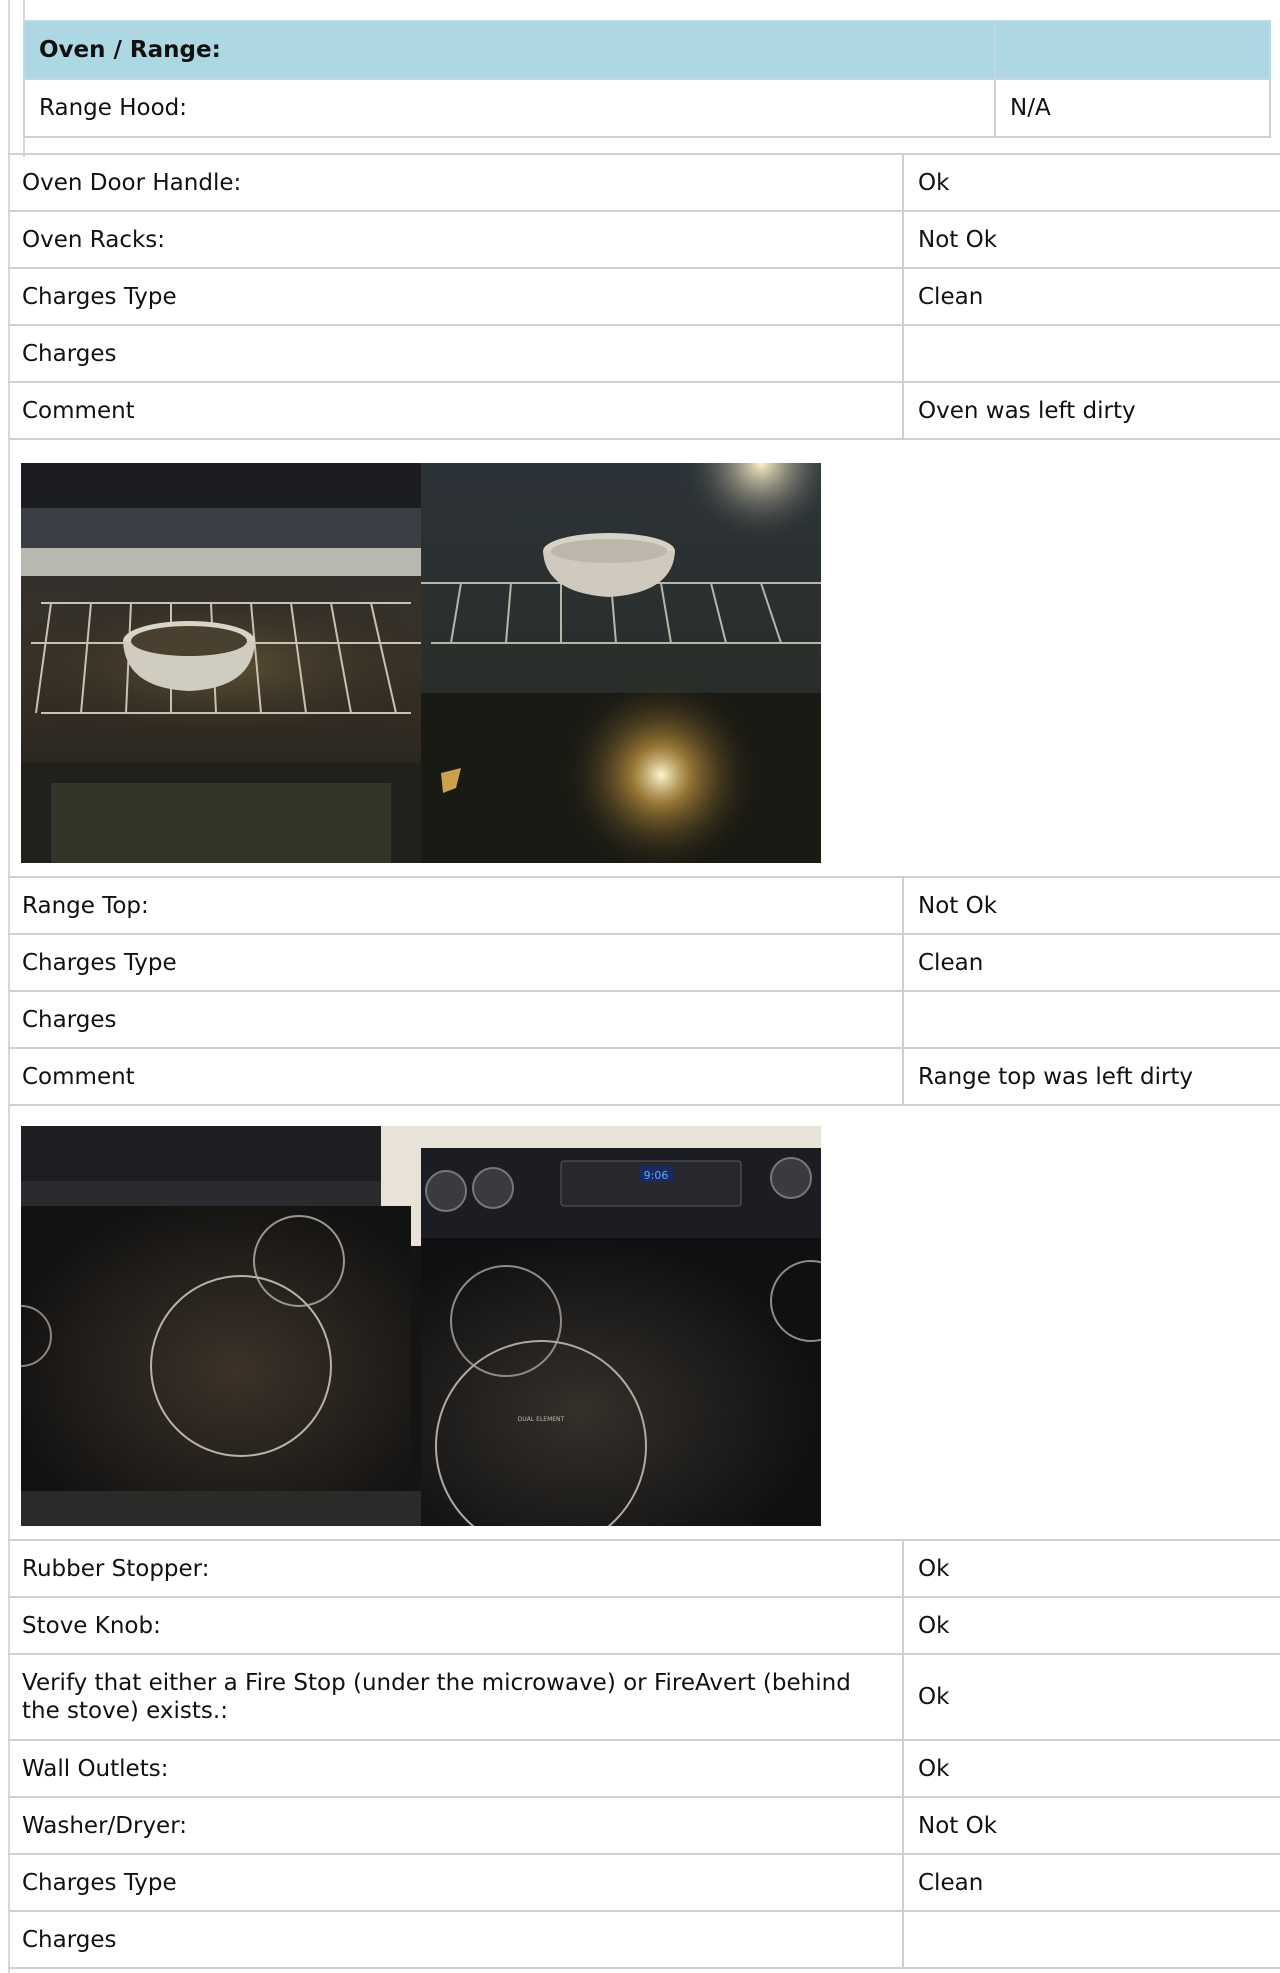 This screenshot has height=1973, width=1280. What do you see at coordinates (1132, 108) in the screenshot?
I see `range-hood-value: N/A` at bounding box center [1132, 108].